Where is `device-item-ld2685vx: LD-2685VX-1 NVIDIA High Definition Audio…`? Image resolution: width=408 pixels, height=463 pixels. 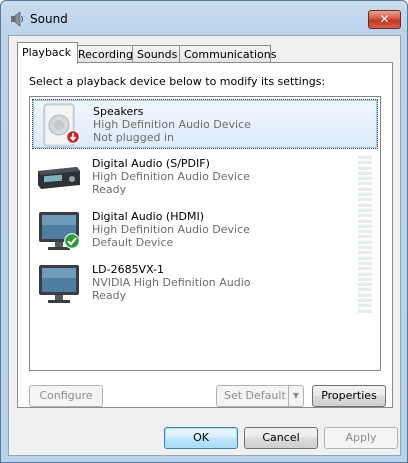
device-item-ld2685vx: LD-2685VX-1 NVIDIA High Definition Audio… is located at coordinates (204, 285).